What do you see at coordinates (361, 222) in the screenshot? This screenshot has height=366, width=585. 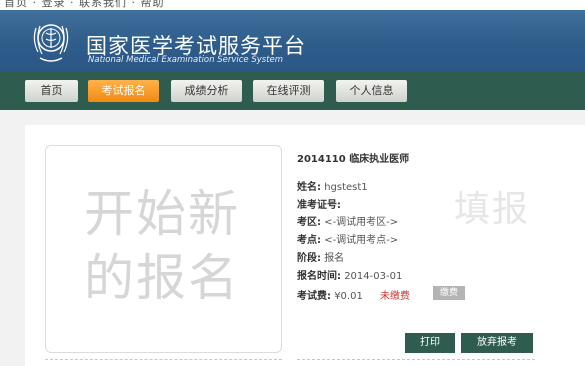 I see `field-value: <-调试用考区->` at bounding box center [361, 222].